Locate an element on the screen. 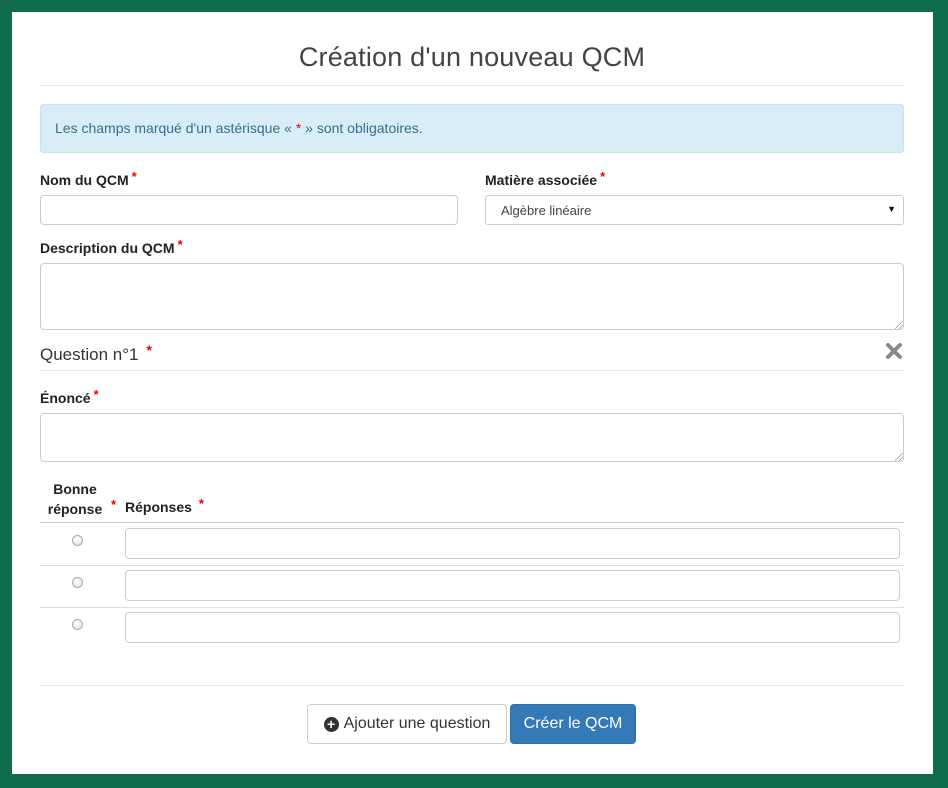 The height and width of the screenshot is (788, 948). add-question-label: Ajouter une question is located at coordinates (417, 723).